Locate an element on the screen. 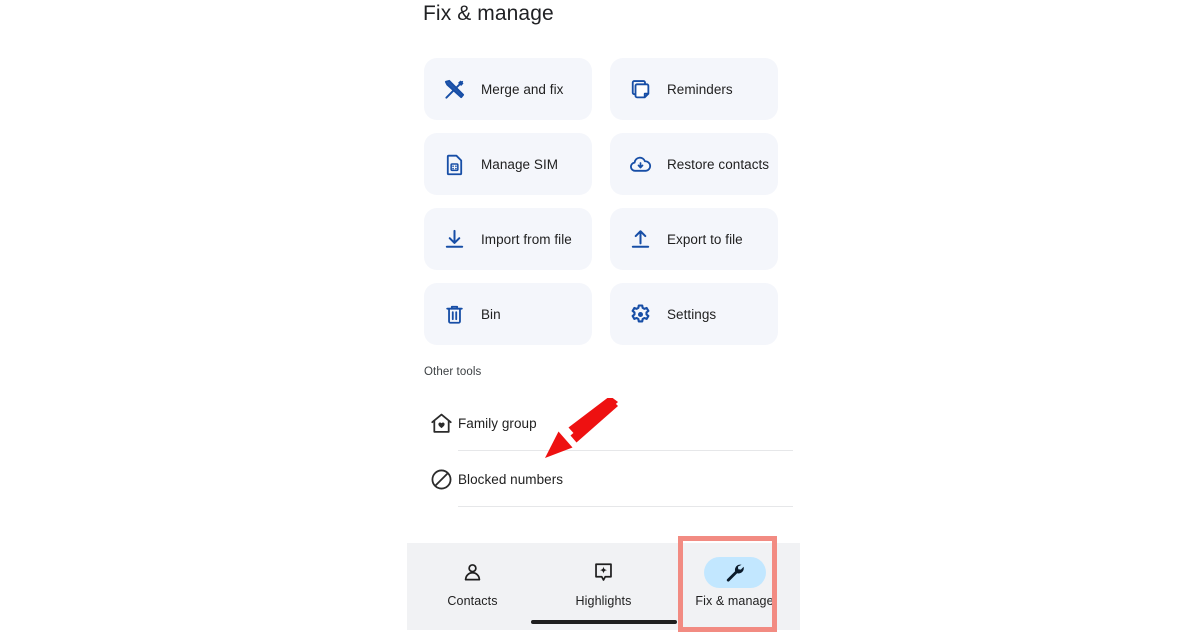 The image size is (1200, 632). cloud-download-icon is located at coordinates (640, 164).